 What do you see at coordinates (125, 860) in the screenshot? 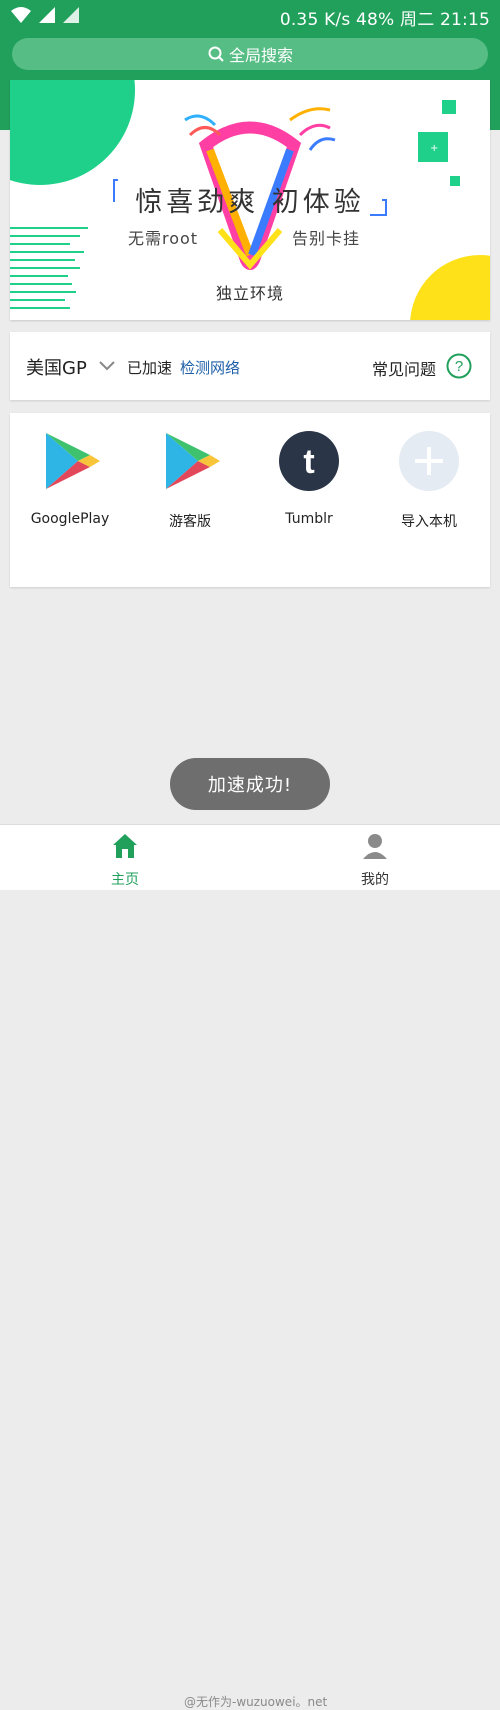
I see `nav-home: 主页` at bounding box center [125, 860].